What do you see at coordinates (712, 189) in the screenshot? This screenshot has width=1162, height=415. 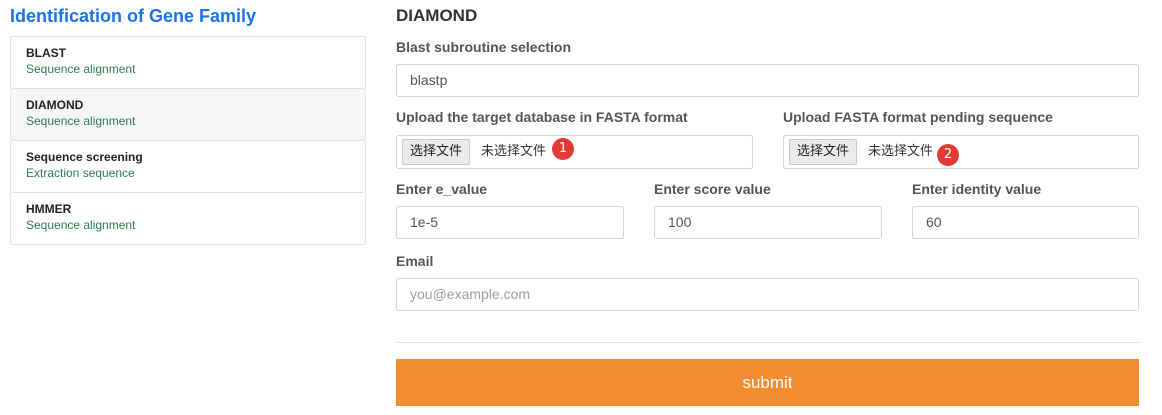 I see `score-label: Enter score value` at bounding box center [712, 189].